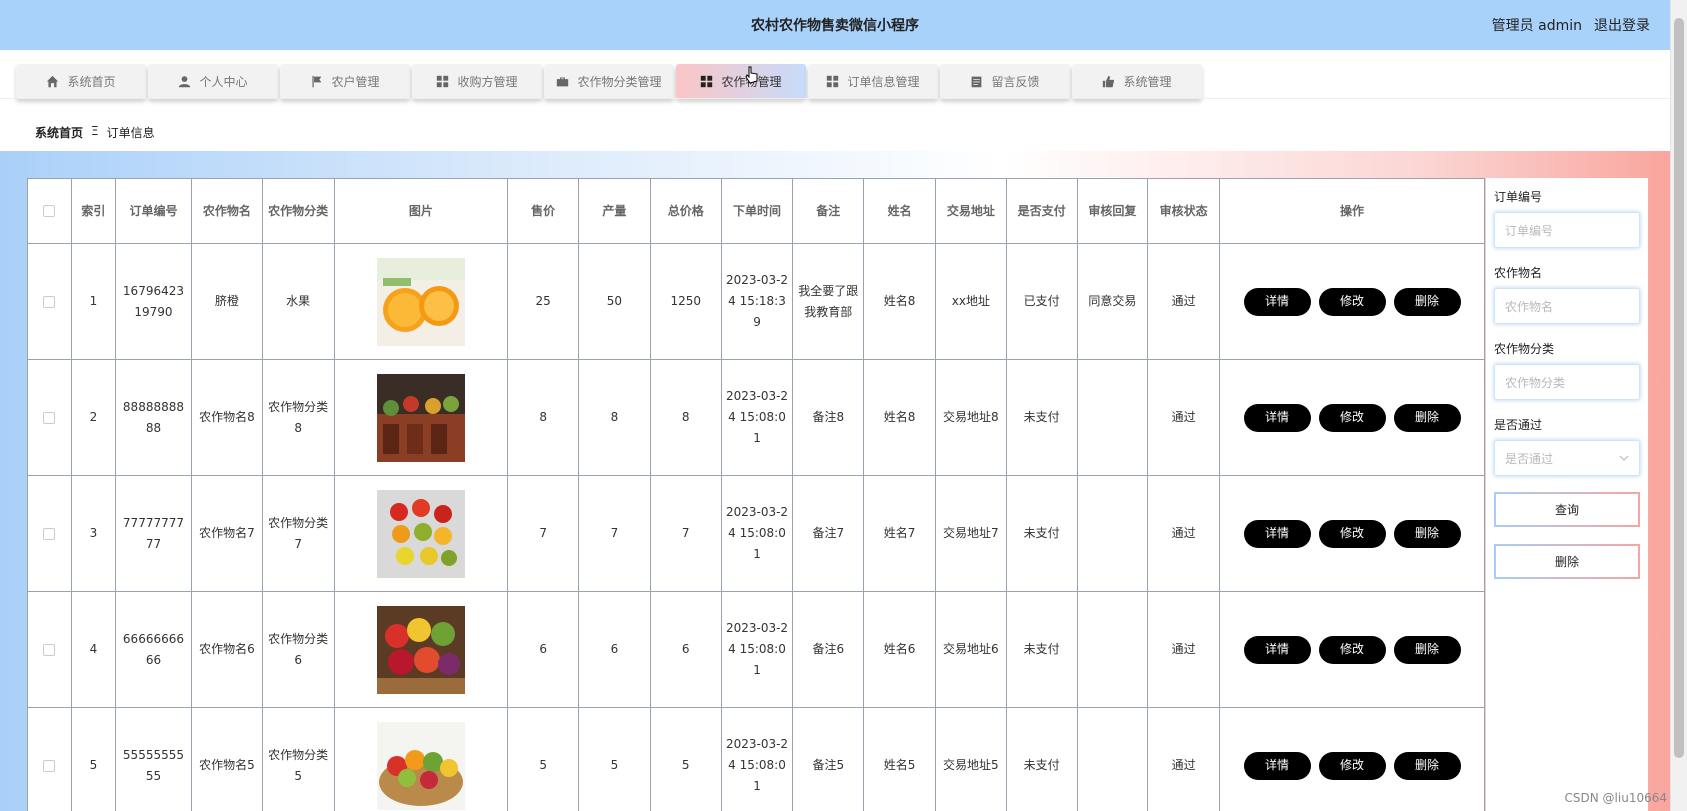 Image resolution: width=1687 pixels, height=811 pixels. I want to click on fruit-basket-photo, so click(421, 649).